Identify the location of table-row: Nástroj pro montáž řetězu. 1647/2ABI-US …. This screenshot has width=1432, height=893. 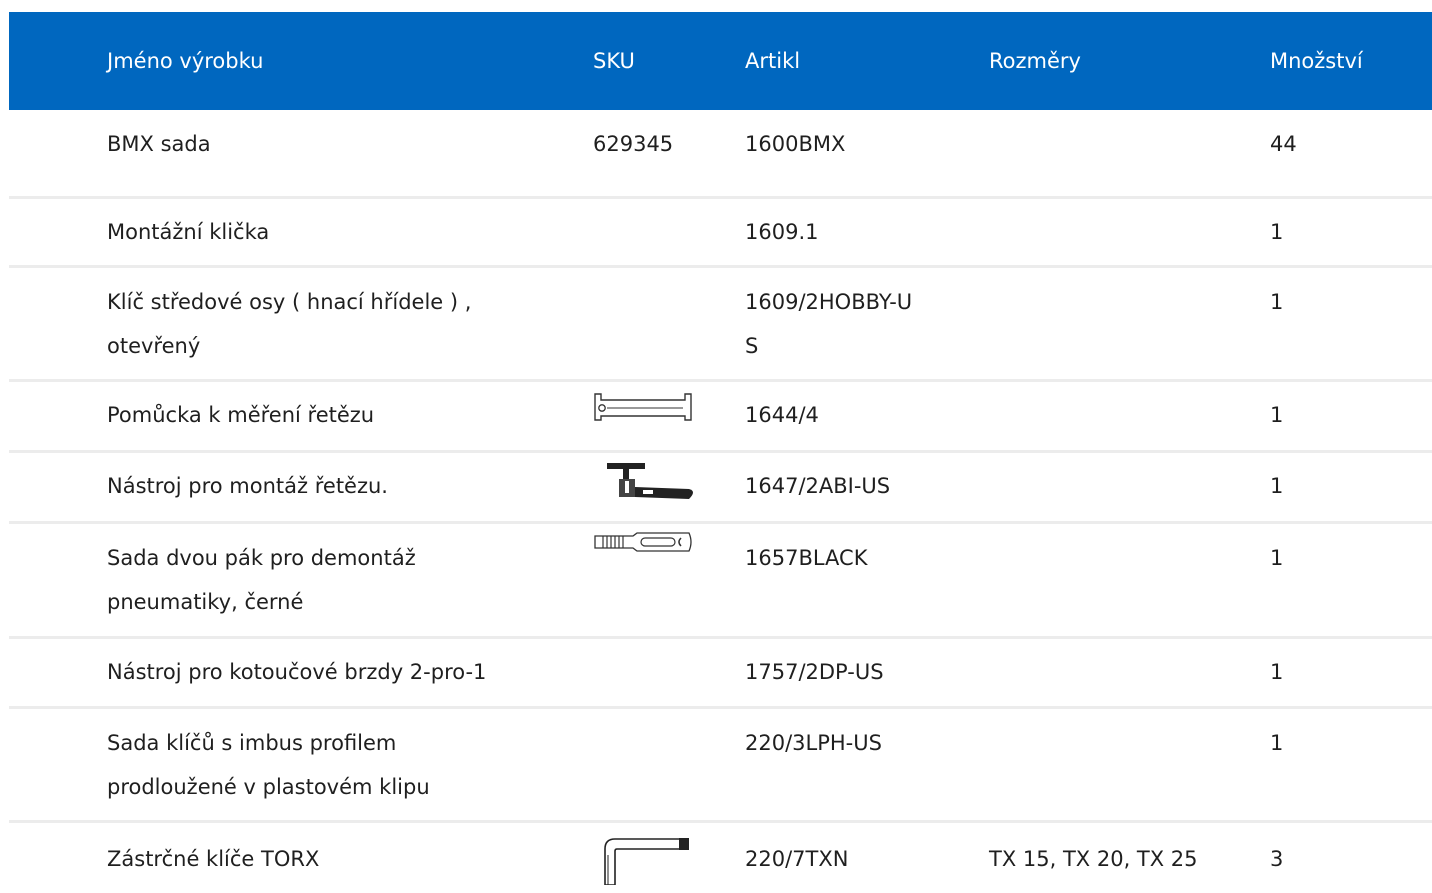
(720, 488).